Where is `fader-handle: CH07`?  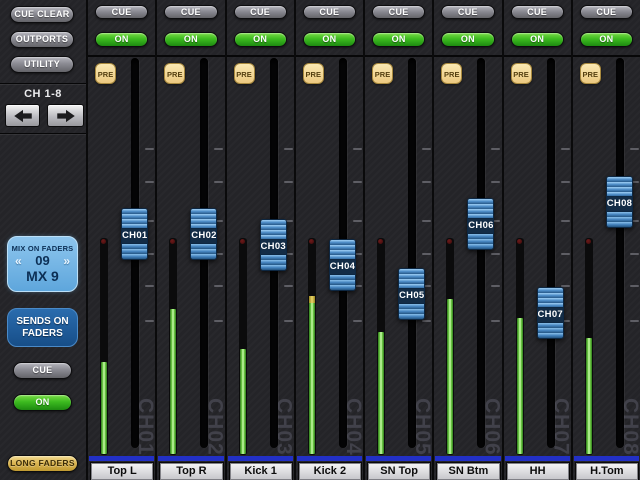 fader-handle: CH07 is located at coordinates (550, 313).